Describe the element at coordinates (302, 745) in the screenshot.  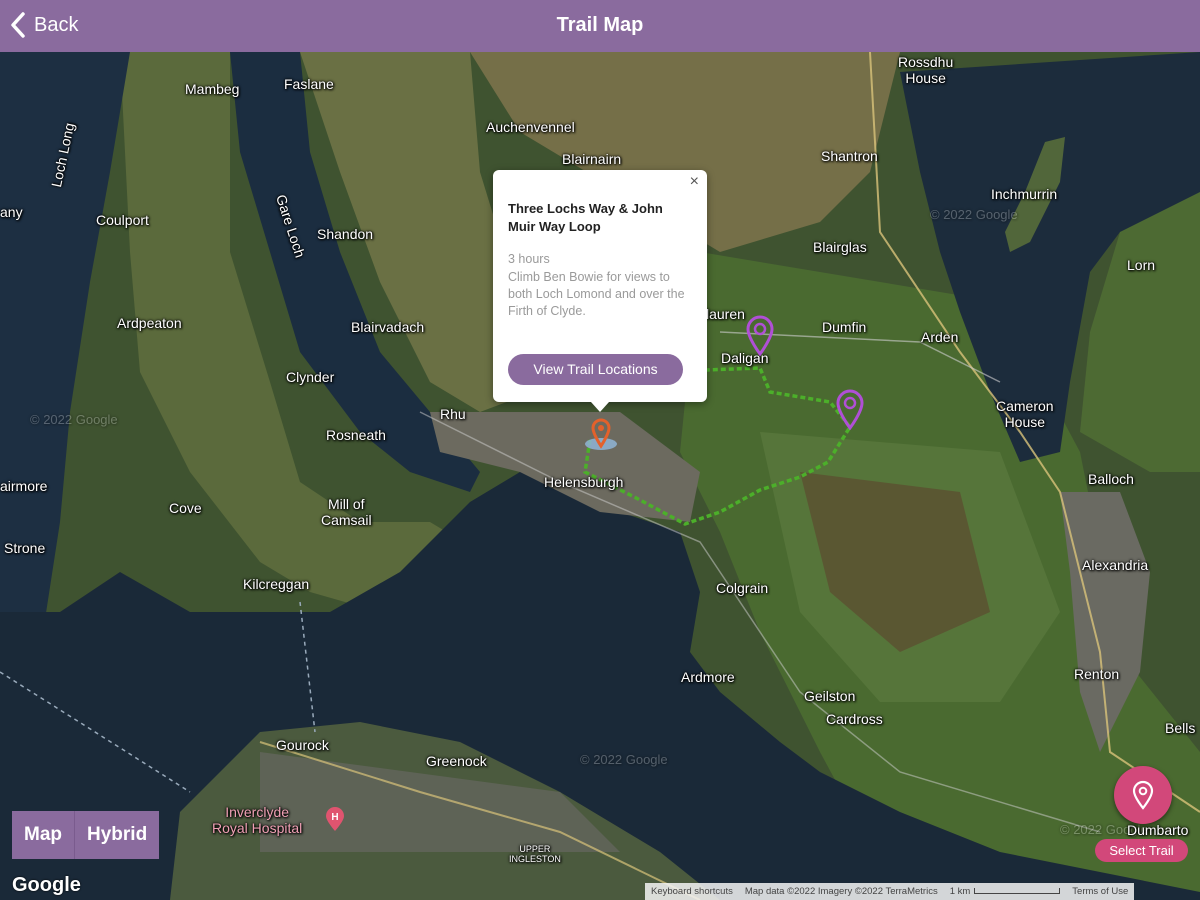
I see `place-label: Gourock` at that location.